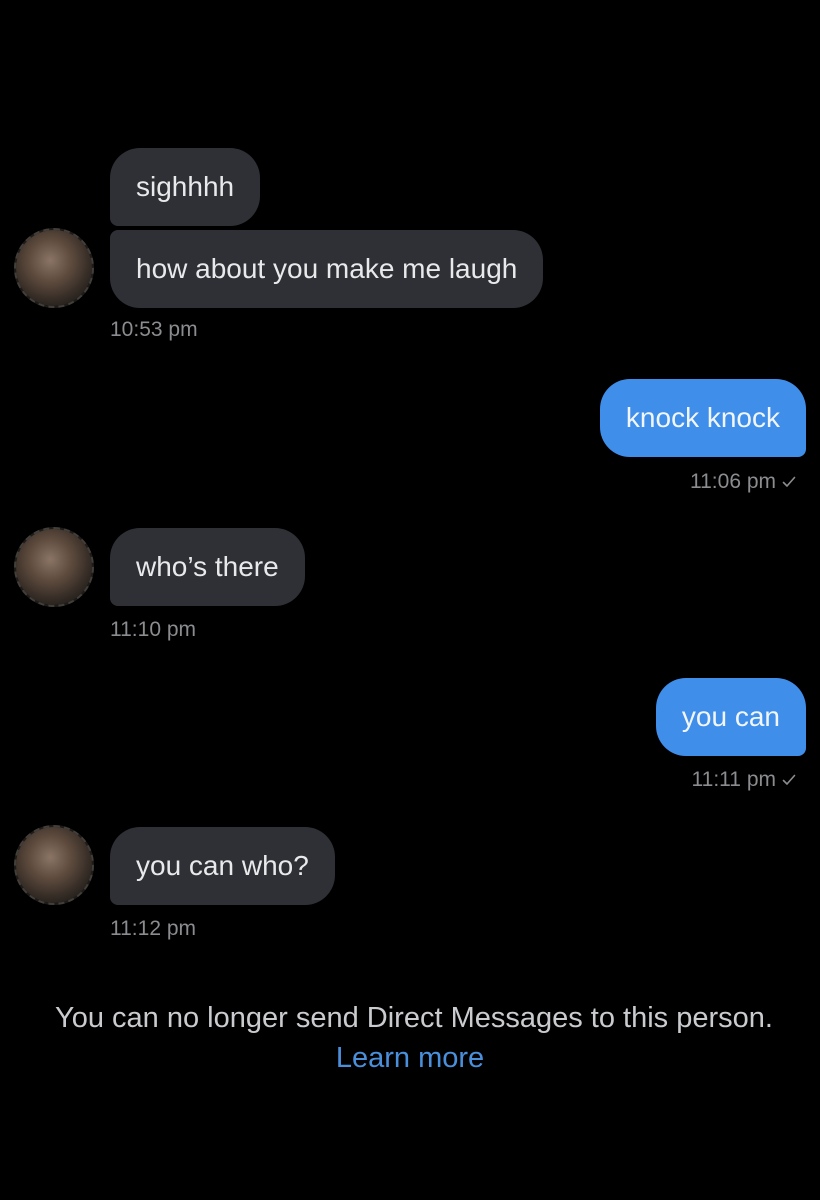  What do you see at coordinates (153, 629) in the screenshot?
I see `message-timestamp: 11:10 pm` at bounding box center [153, 629].